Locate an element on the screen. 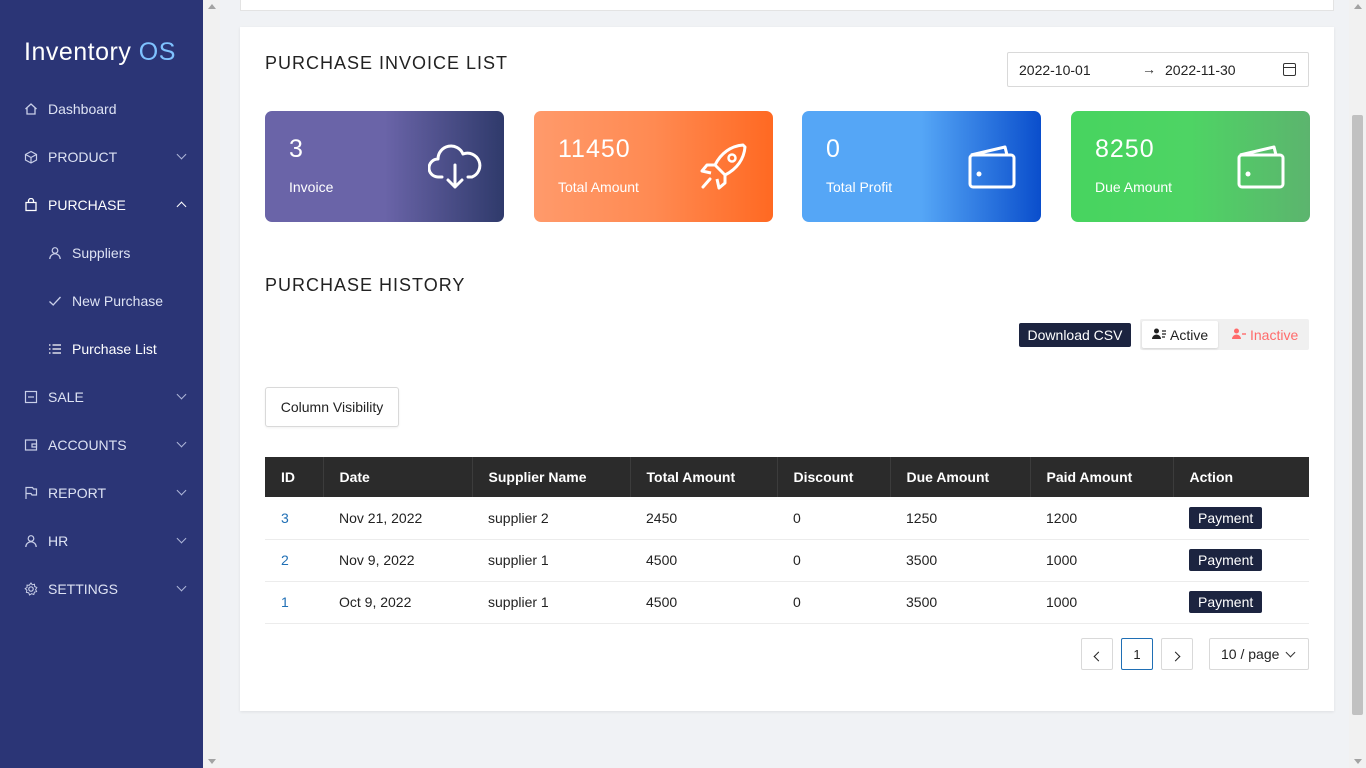 The image size is (1366, 768). cell-date: Nov 9, 2022 is located at coordinates (397, 560).